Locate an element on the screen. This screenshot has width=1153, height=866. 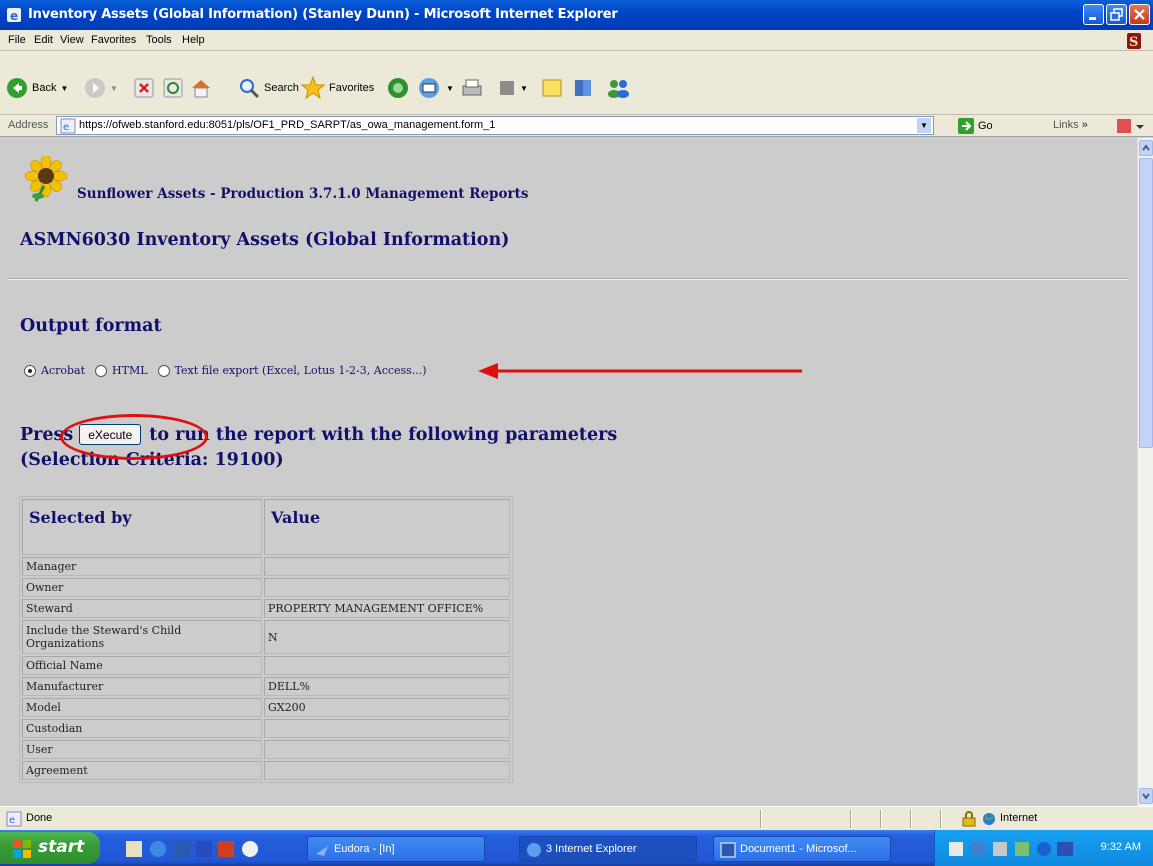
favorites-button: Favorites is located at coordinates (337, 88).